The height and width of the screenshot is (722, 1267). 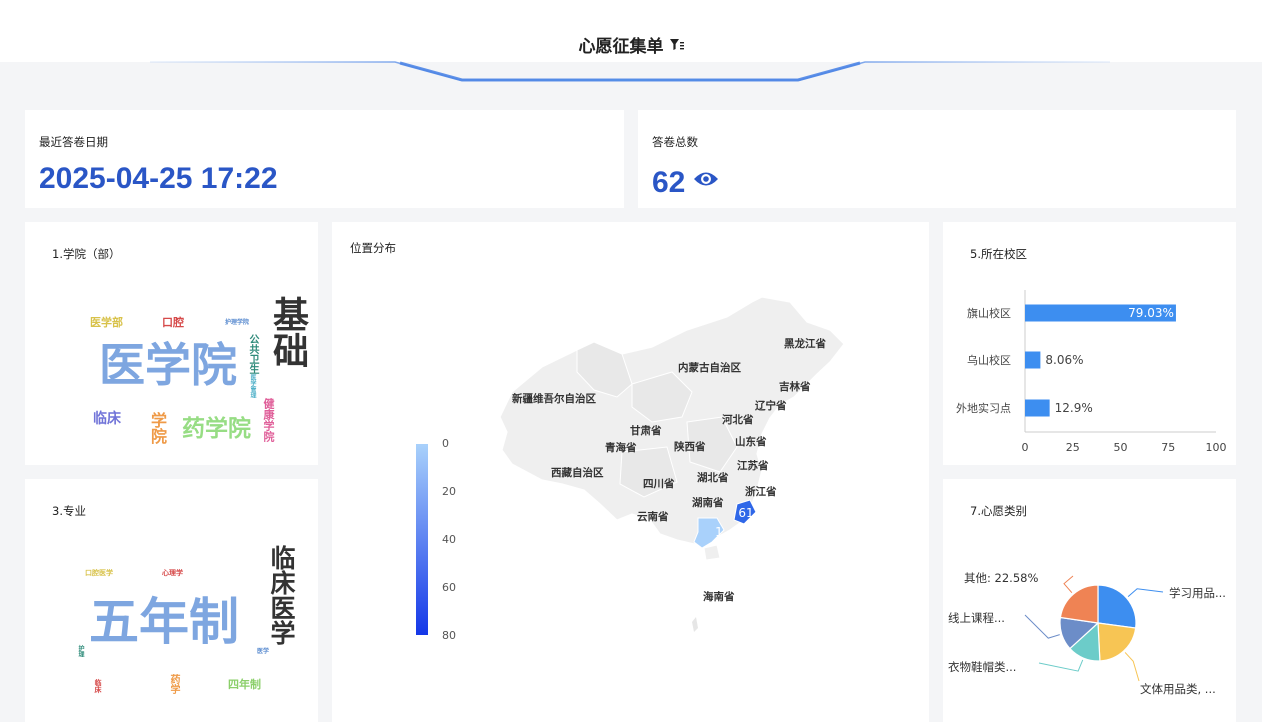 I want to click on wordcloud-word: 药学, so click(x=173, y=684).